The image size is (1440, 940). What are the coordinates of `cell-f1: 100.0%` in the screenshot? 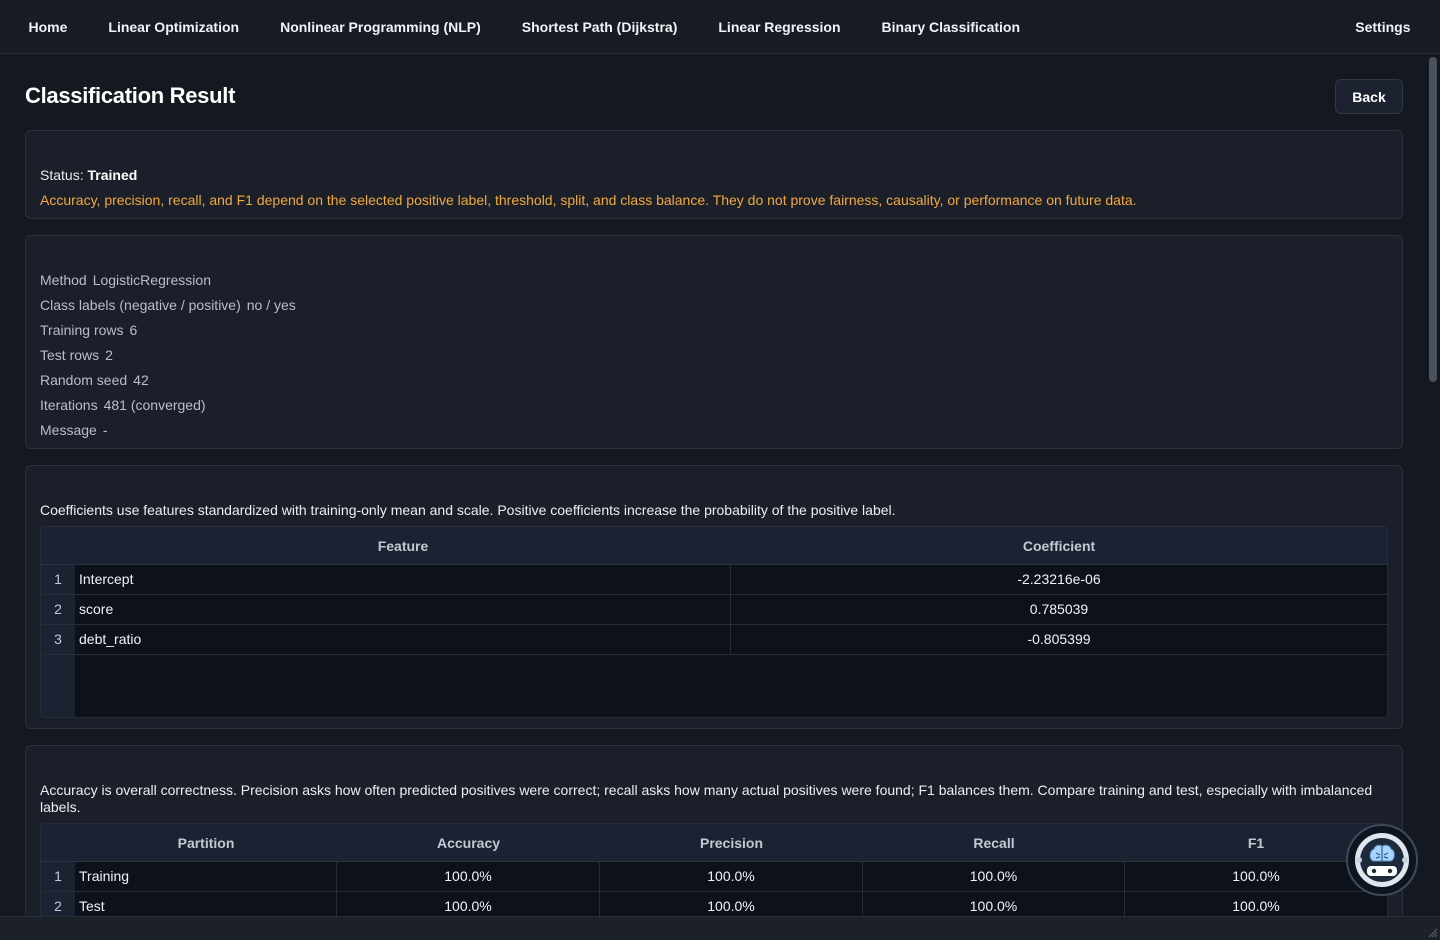 It's located at (1256, 904).